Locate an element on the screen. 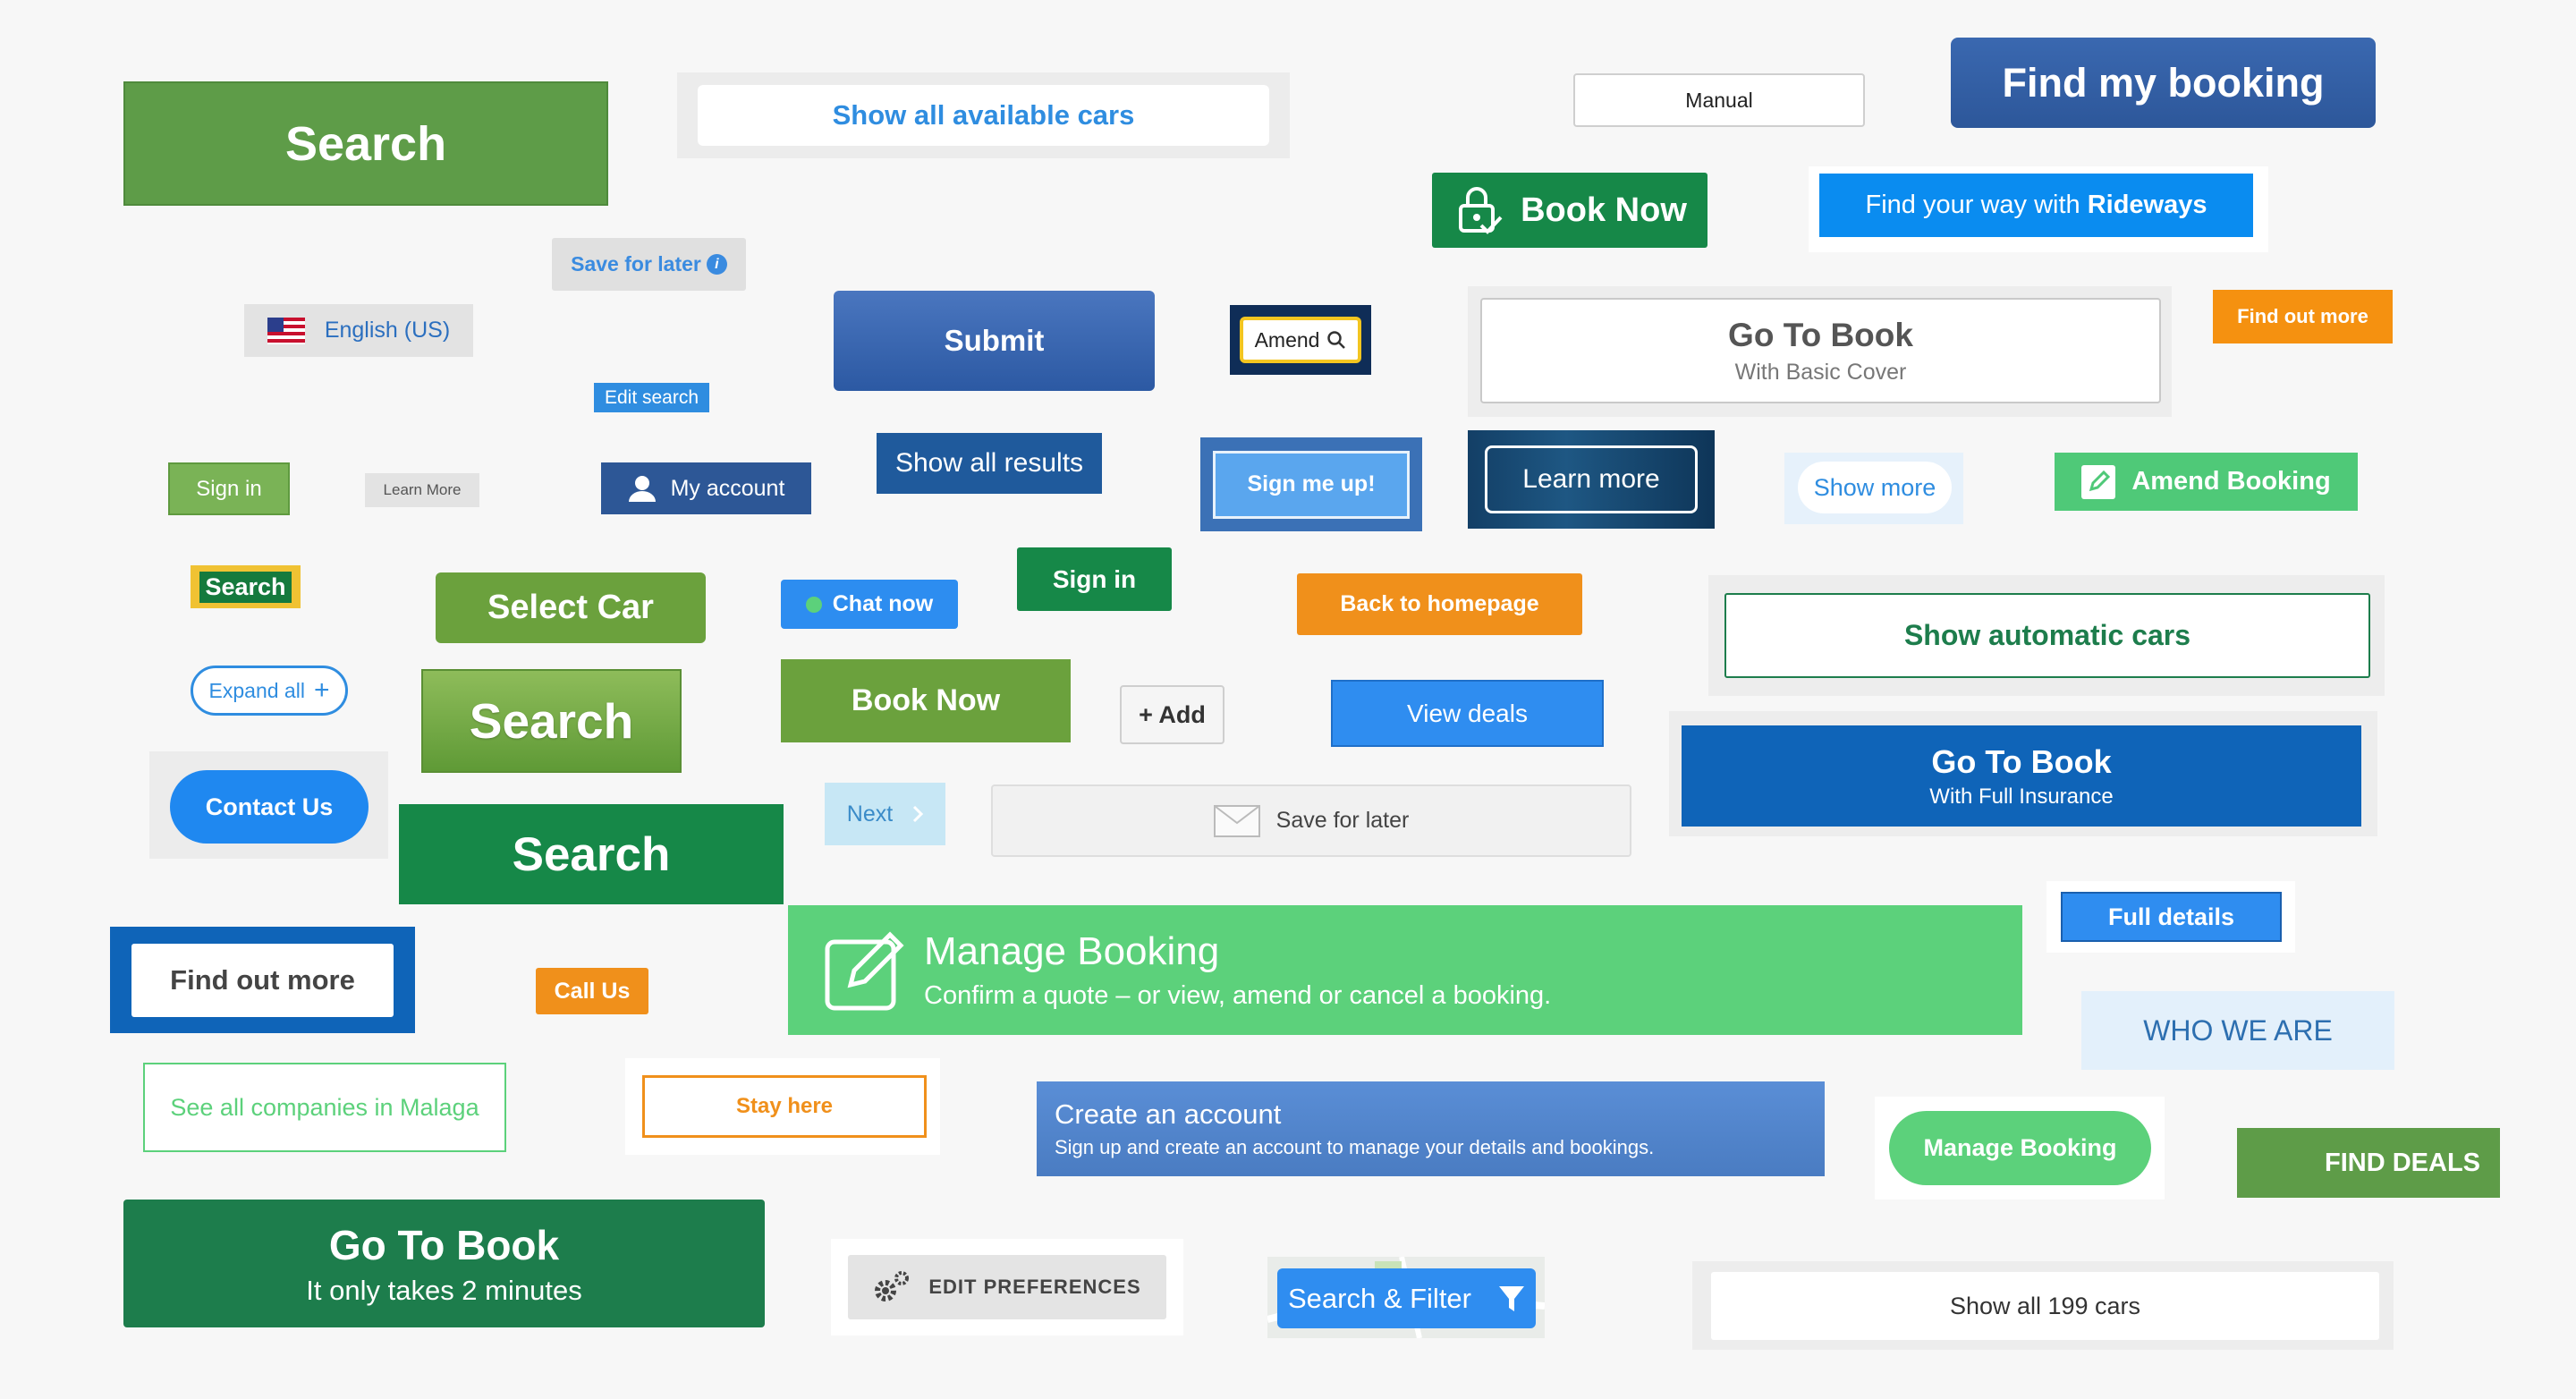  sign-in-light-green-button: Sign in is located at coordinates (229, 488).